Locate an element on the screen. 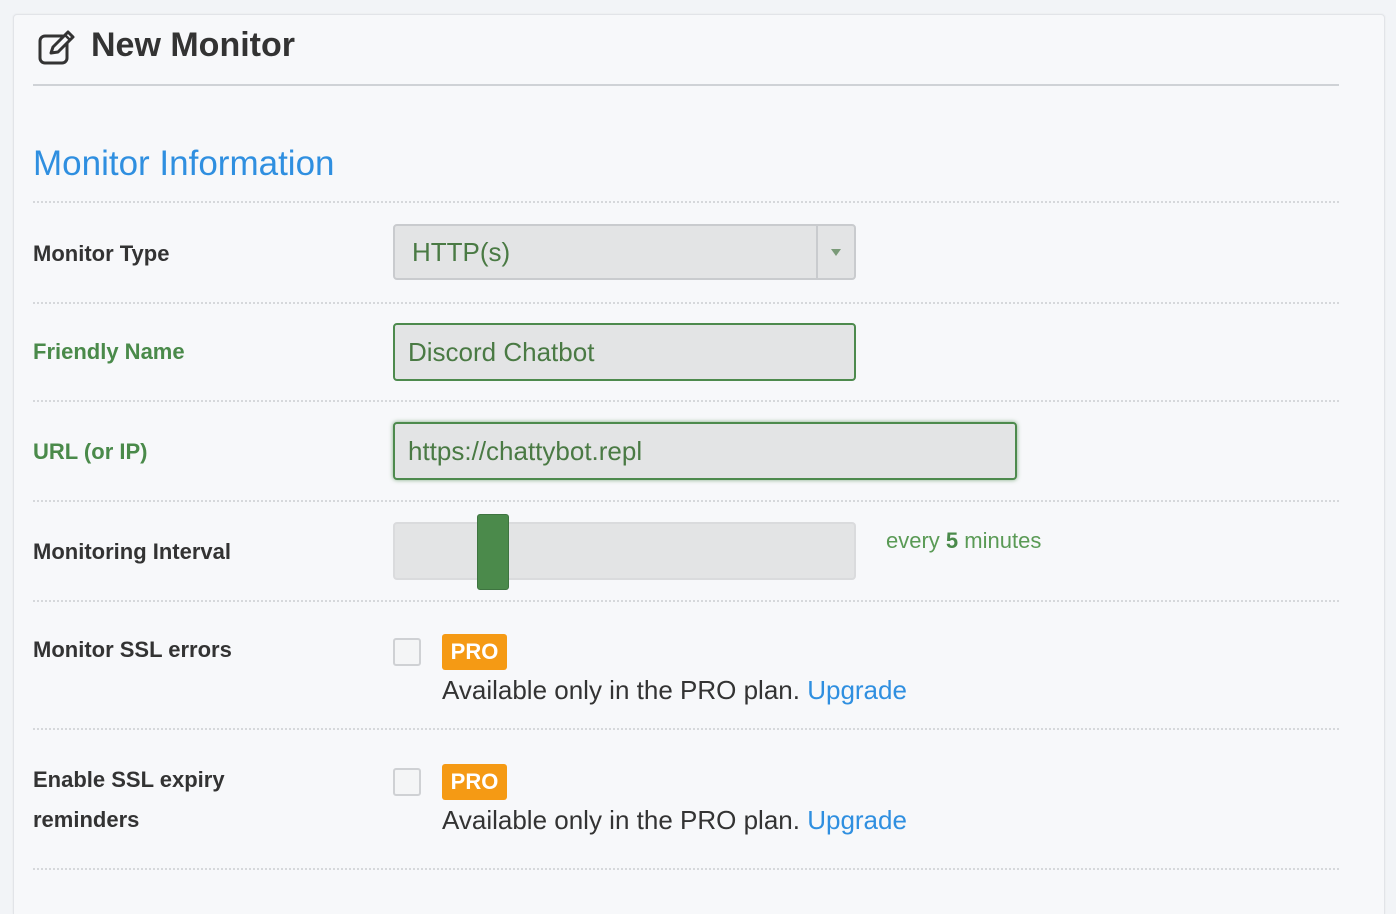 The width and height of the screenshot is (1396, 914). ssl-errors-checkbox is located at coordinates (407, 652).